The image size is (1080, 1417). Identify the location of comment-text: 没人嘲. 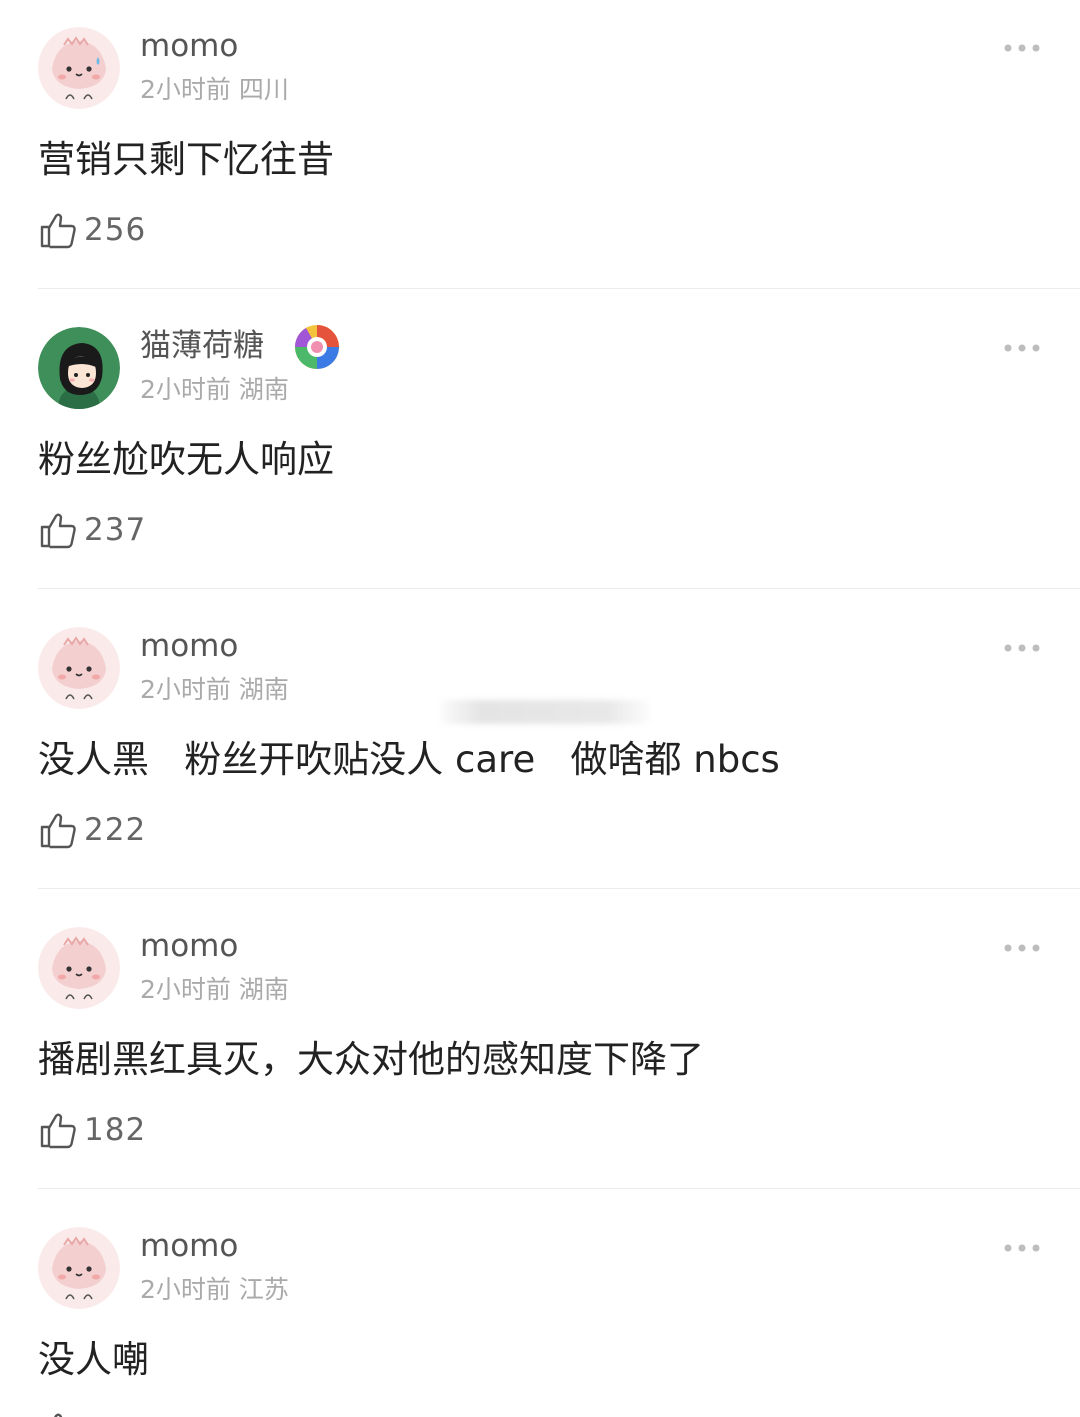
(93, 1359).